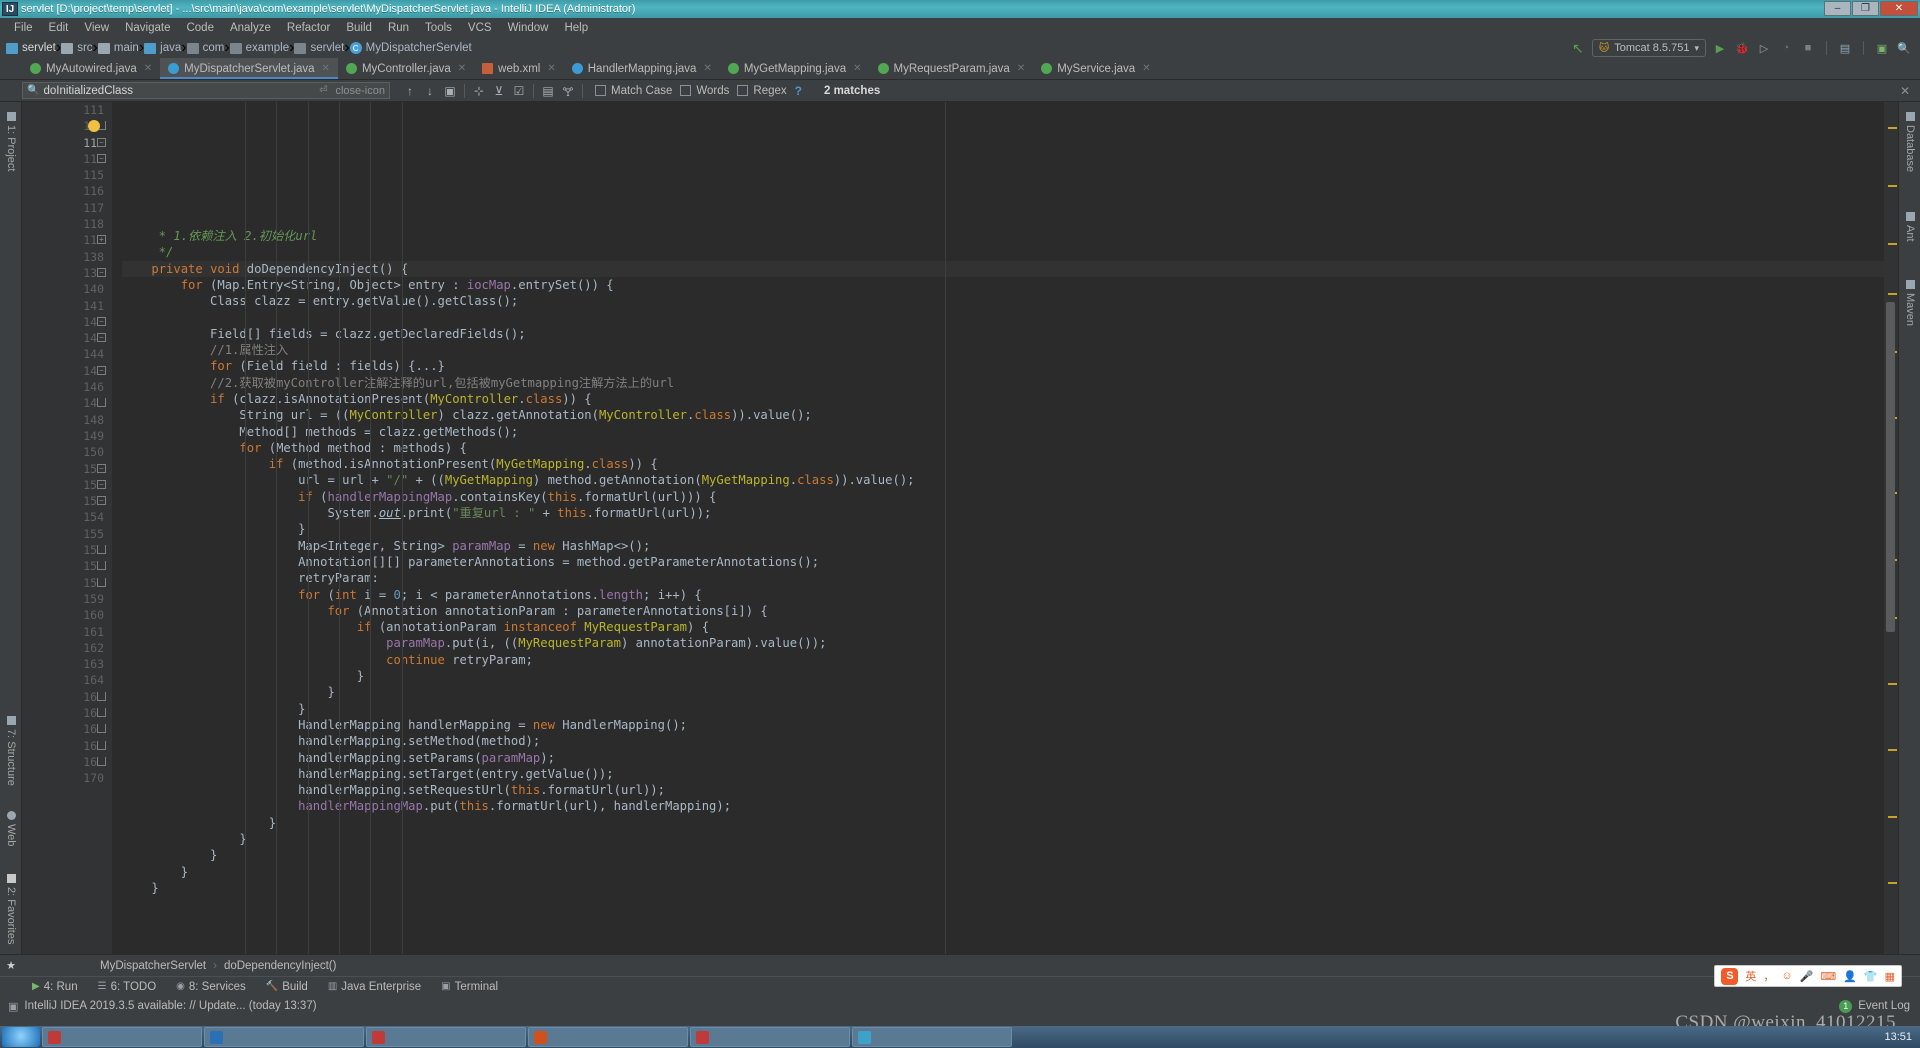 The height and width of the screenshot is (1048, 1920). What do you see at coordinates (1003, 252) in the screenshot?
I see `code-line: */` at bounding box center [1003, 252].